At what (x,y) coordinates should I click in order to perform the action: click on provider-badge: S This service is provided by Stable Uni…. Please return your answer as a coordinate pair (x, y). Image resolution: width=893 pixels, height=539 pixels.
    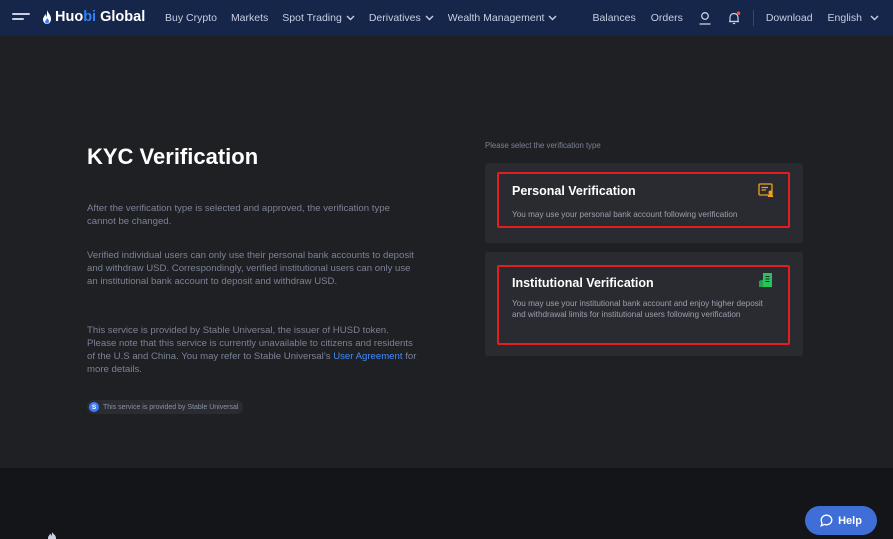
    Looking at the image, I should click on (165, 407).